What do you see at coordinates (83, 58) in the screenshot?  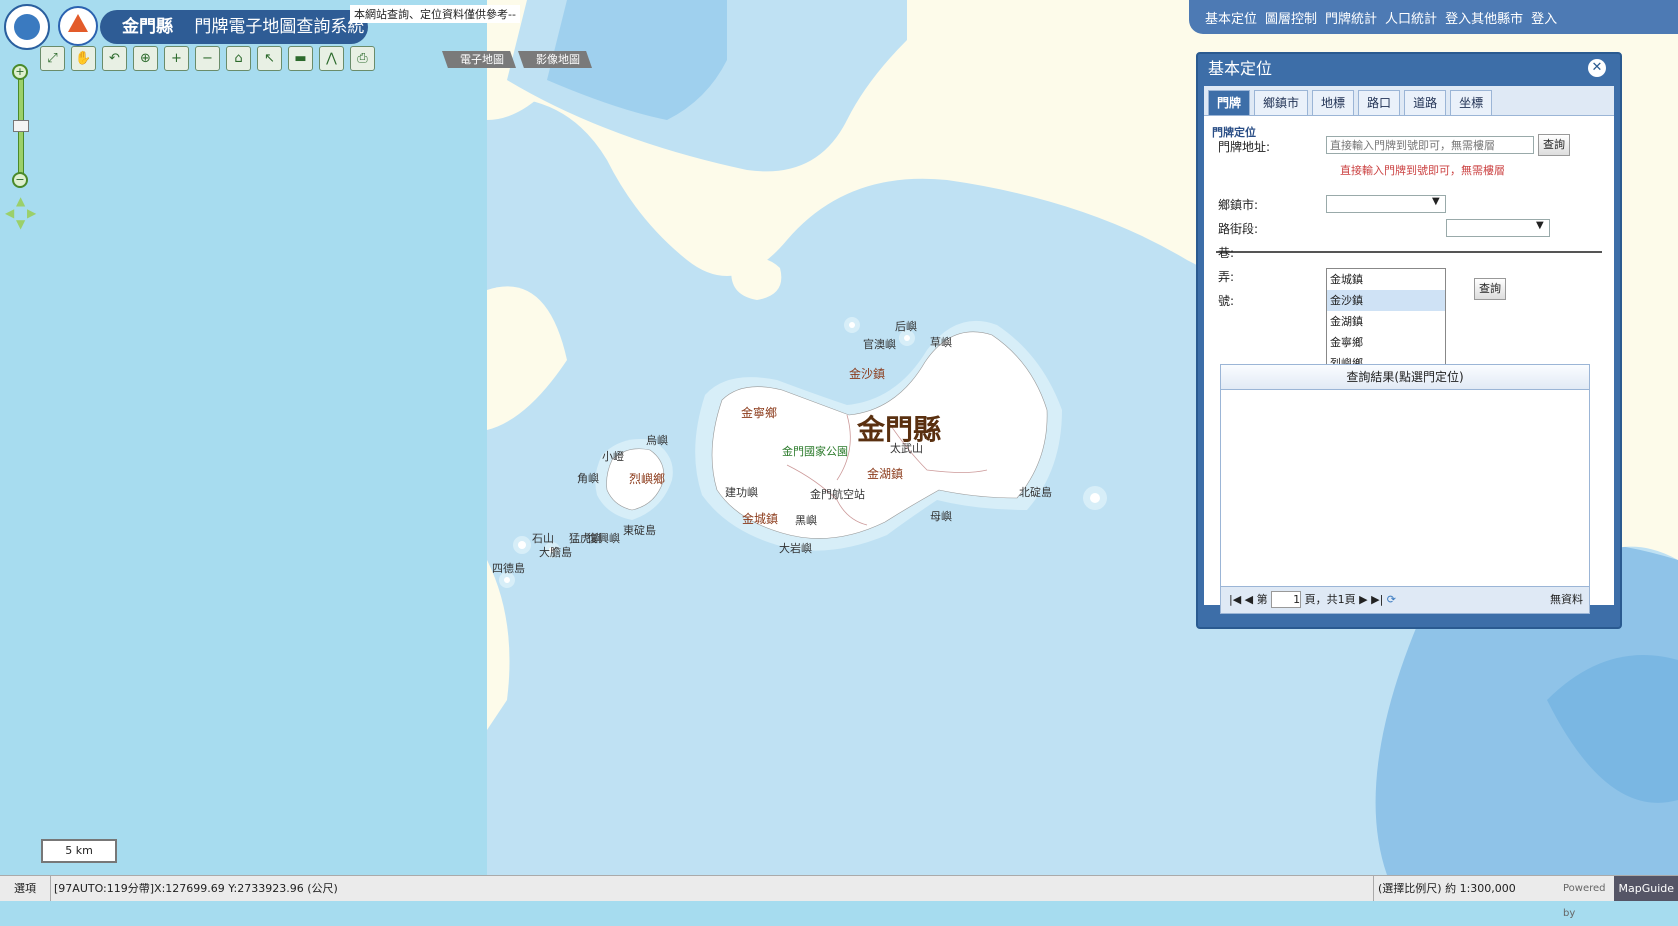 I see `pan-icon: ✋` at bounding box center [83, 58].